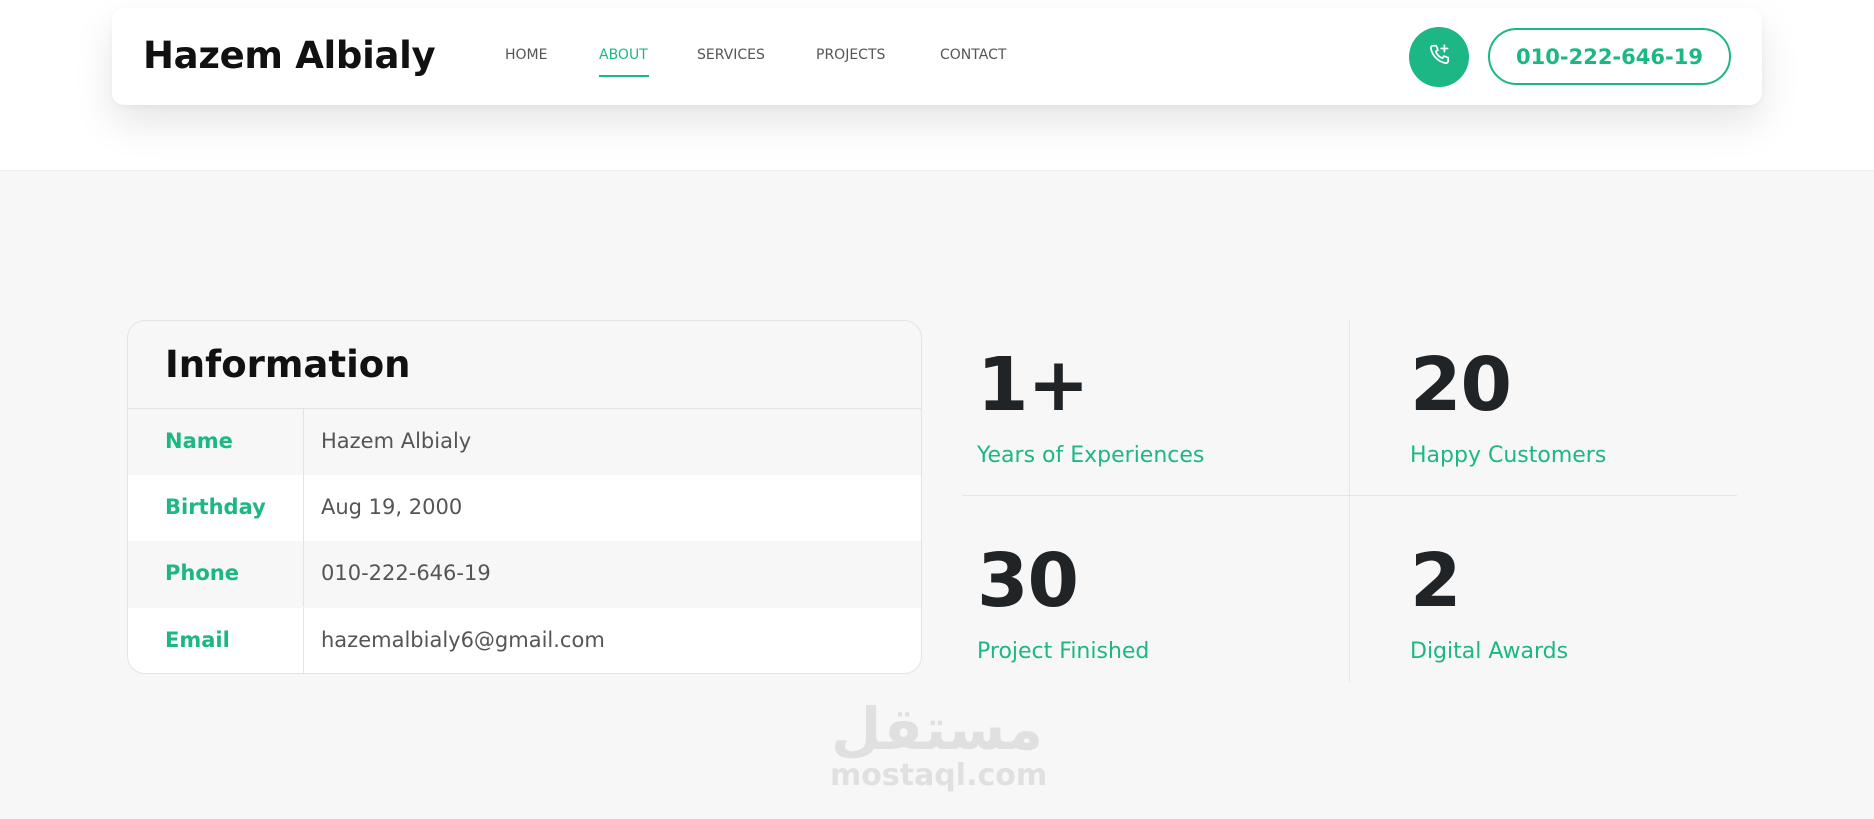  Describe the element at coordinates (1063, 651) in the screenshot. I see `stat-label: Project Finished` at that location.